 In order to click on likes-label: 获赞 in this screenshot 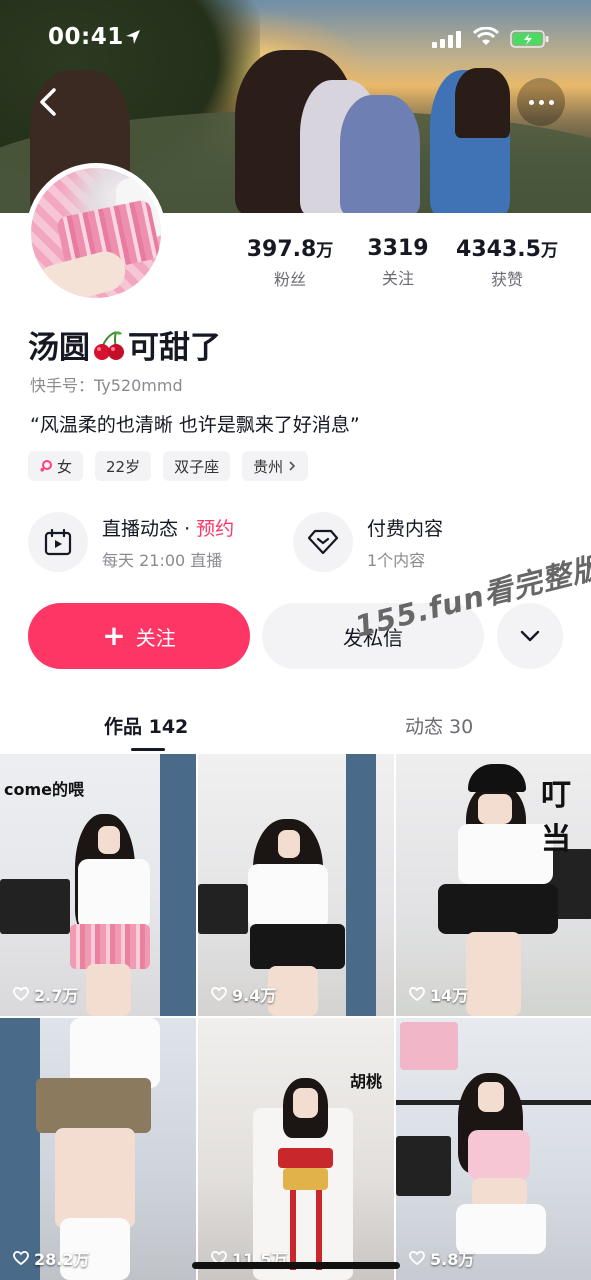, I will do `click(506, 279)`.